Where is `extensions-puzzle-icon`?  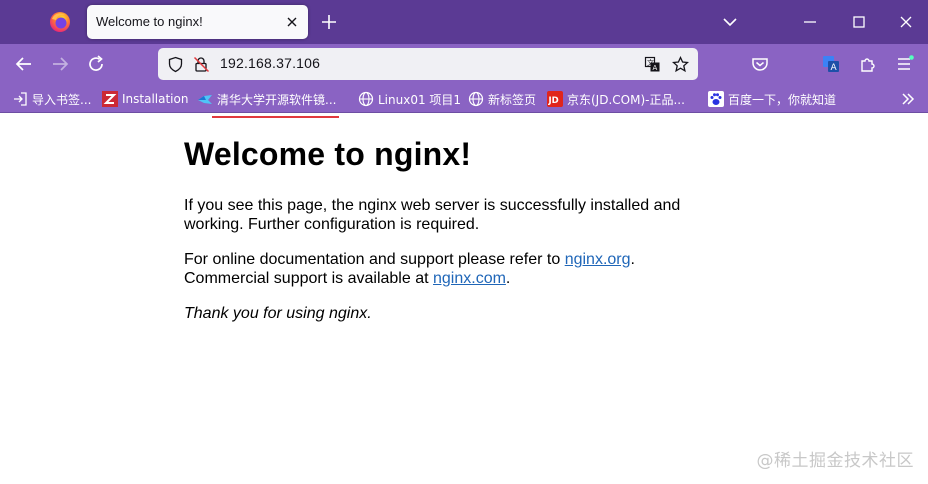
extensions-puzzle-icon is located at coordinates (868, 64).